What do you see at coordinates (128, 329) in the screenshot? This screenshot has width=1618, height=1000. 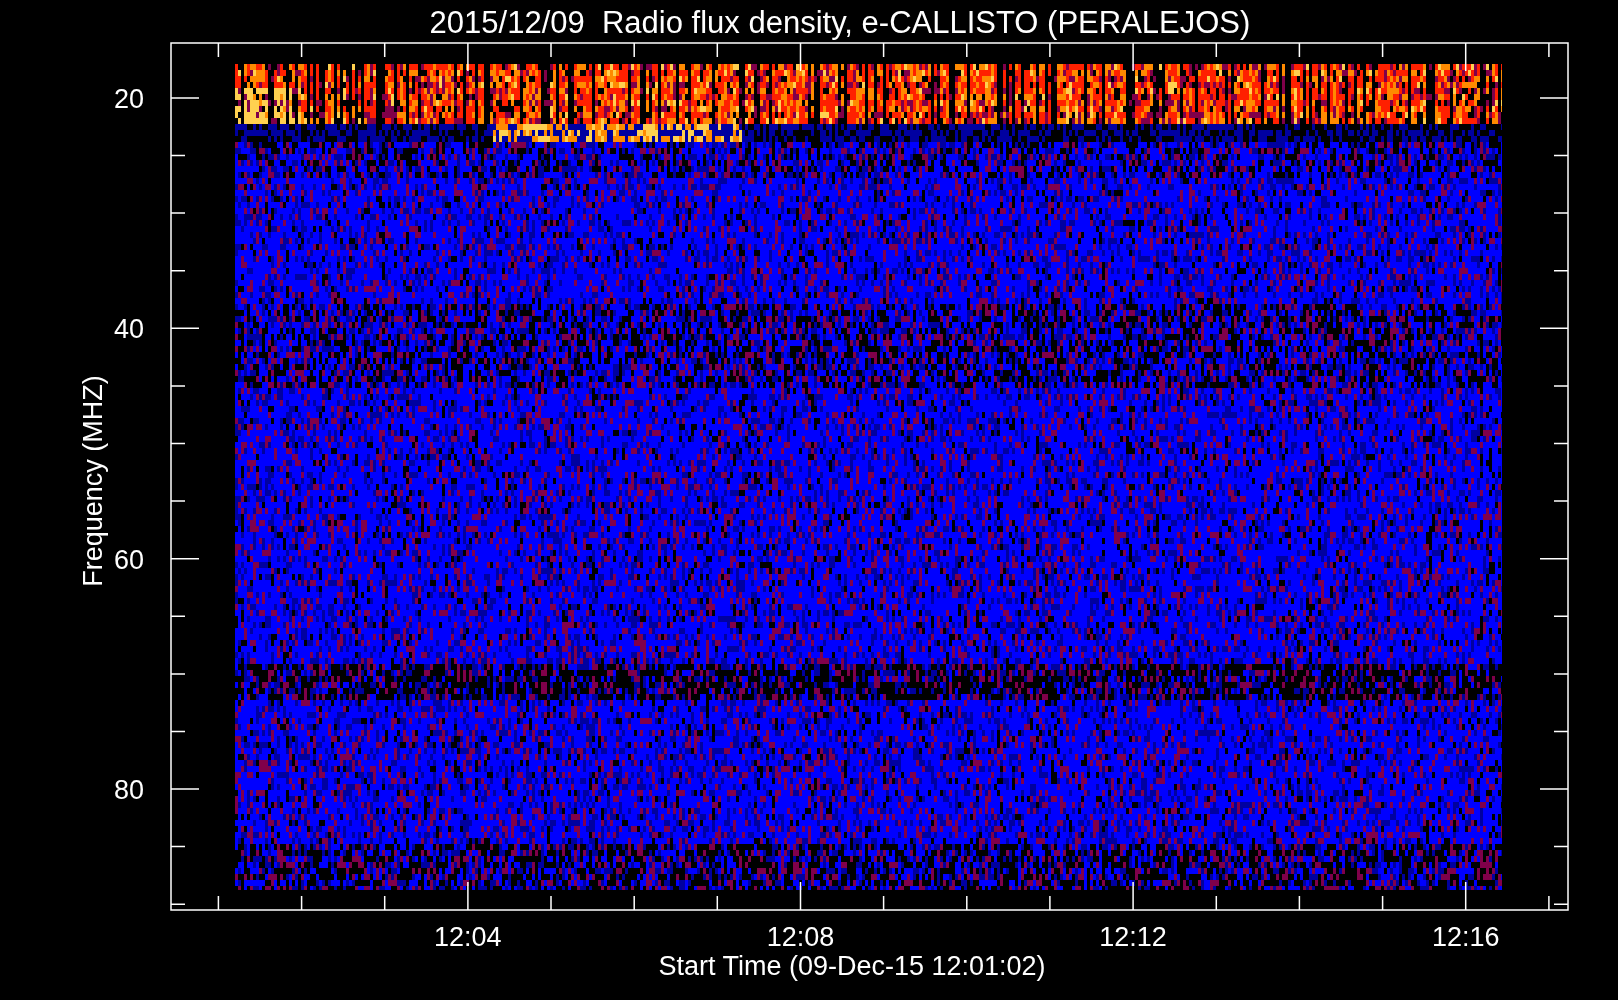 I see `y-tick-label: 40` at bounding box center [128, 329].